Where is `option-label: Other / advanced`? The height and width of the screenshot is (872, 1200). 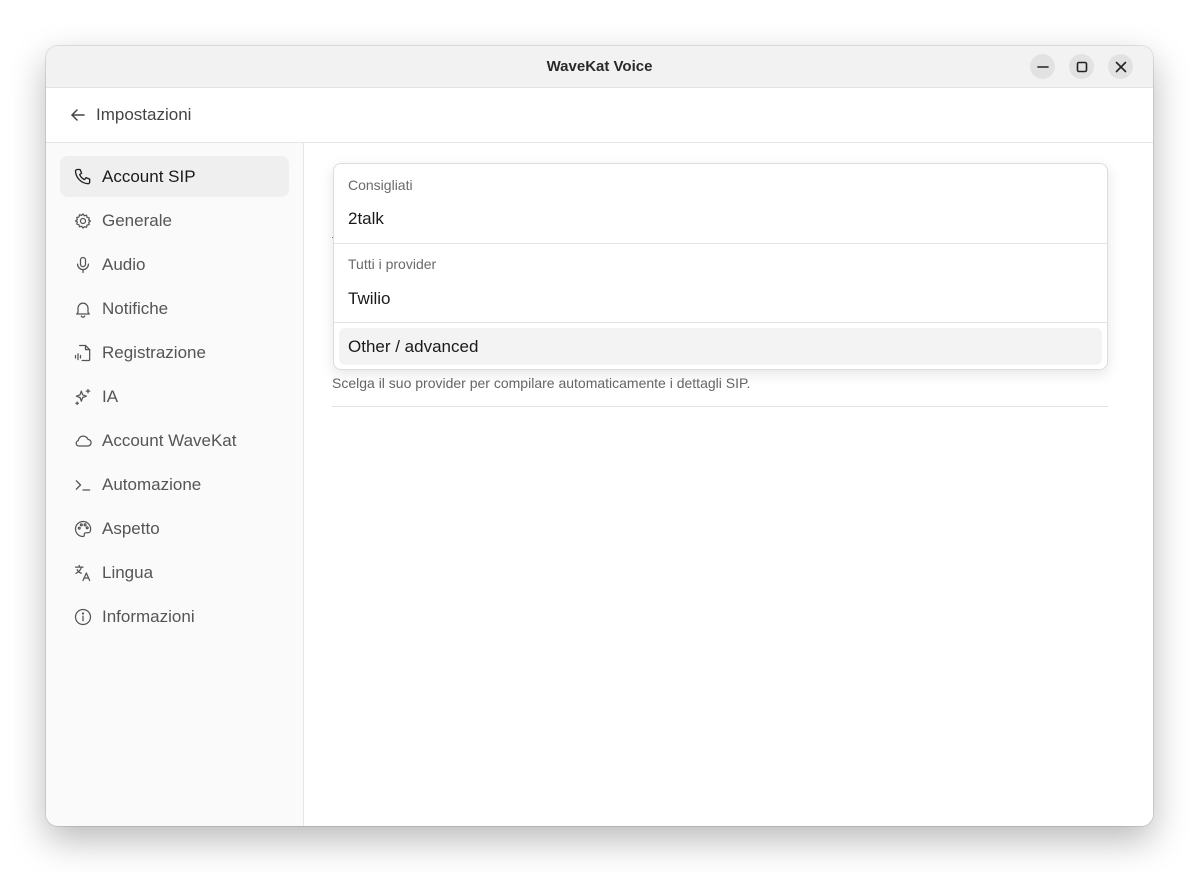 option-label: Other / advanced is located at coordinates (413, 346).